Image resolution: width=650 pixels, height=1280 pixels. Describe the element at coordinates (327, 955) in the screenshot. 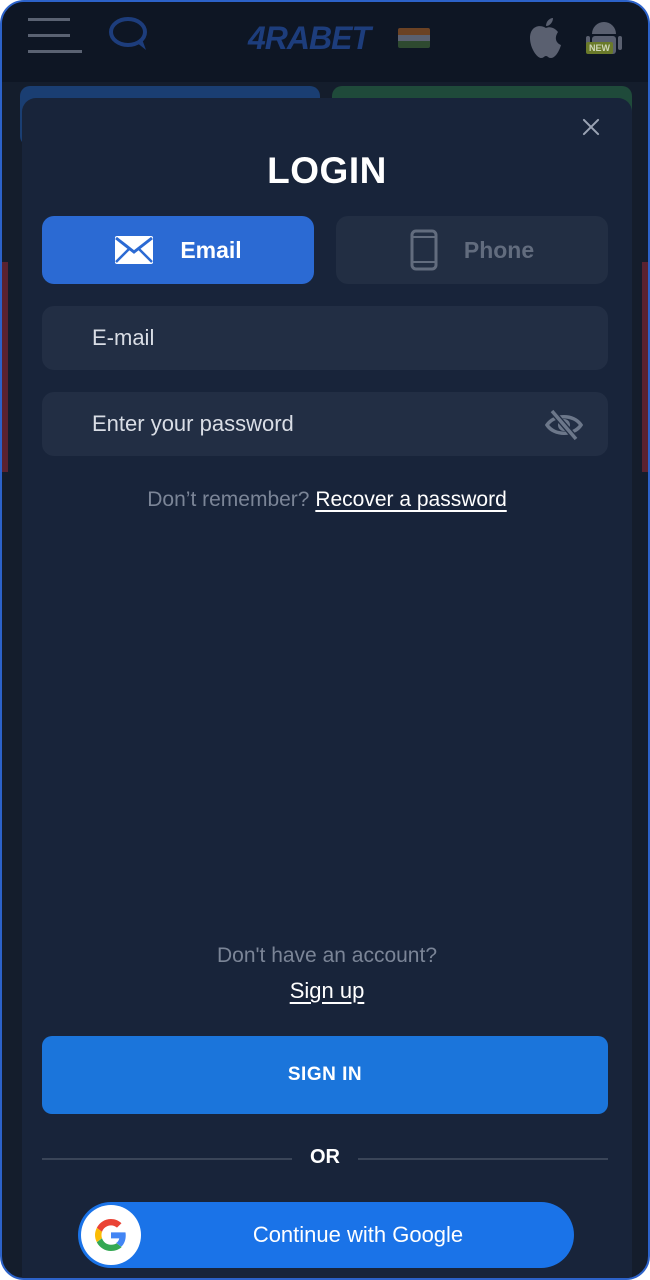

I see `no-account-text: Don't have an account?` at that location.